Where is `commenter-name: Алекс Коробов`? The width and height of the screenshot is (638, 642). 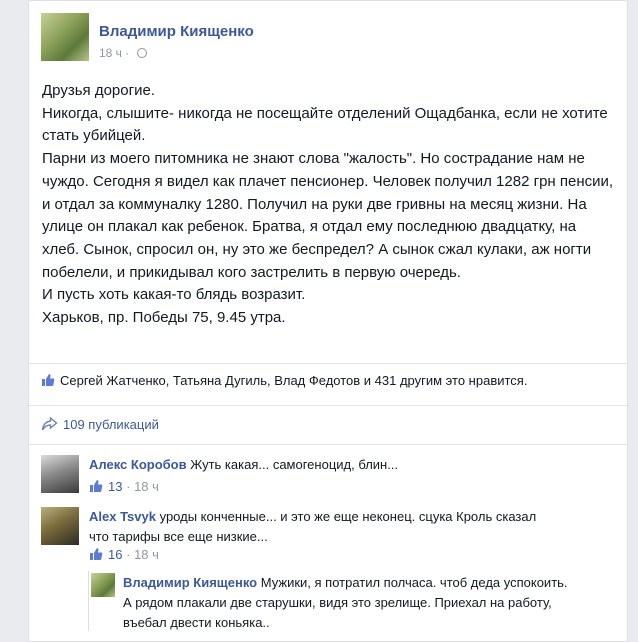
commenter-name: Алекс Коробов is located at coordinates (138, 464).